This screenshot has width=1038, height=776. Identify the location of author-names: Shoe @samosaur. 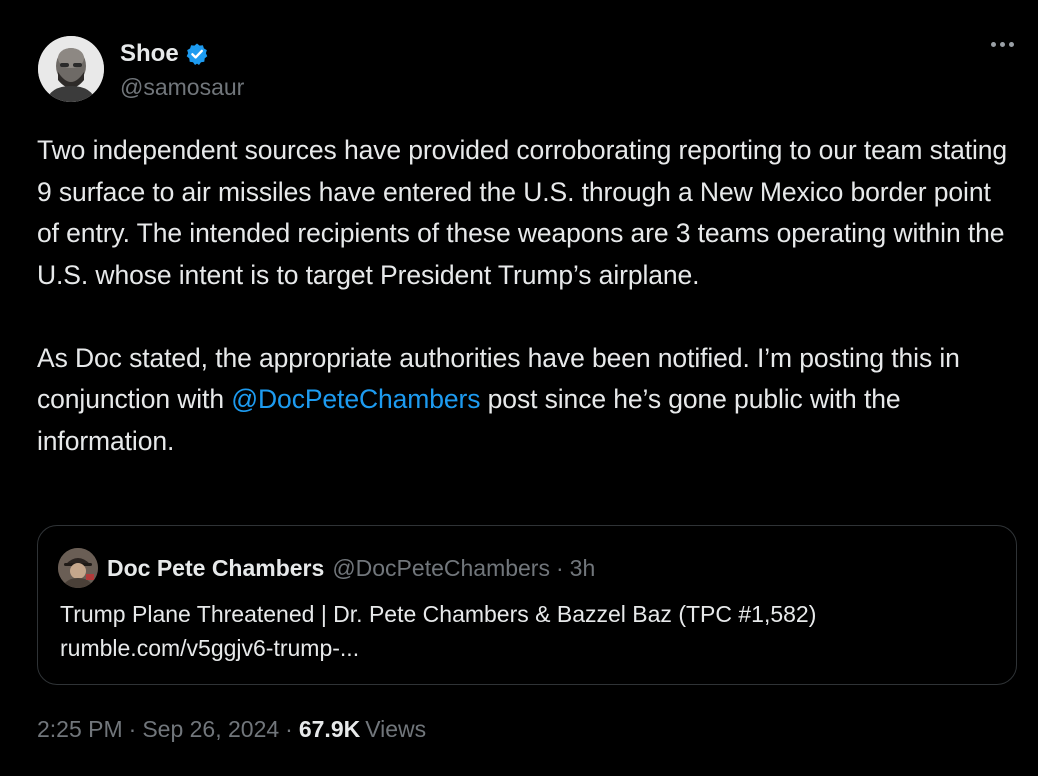
(182, 71).